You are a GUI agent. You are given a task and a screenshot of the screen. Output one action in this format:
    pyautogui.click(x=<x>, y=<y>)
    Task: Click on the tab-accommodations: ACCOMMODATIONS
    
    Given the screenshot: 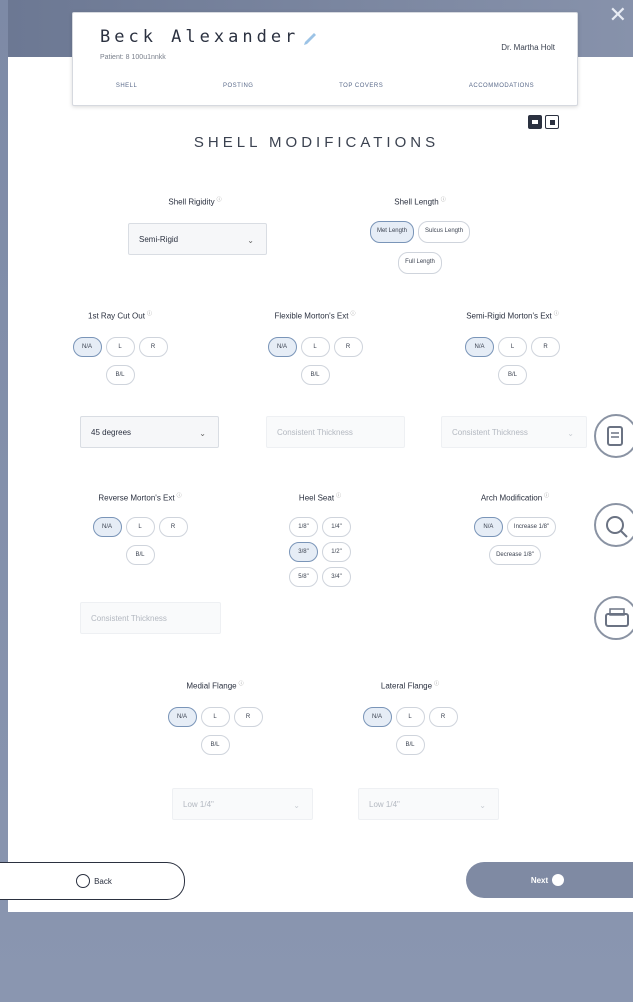 What is the action you would take?
    pyautogui.click(x=501, y=86)
    